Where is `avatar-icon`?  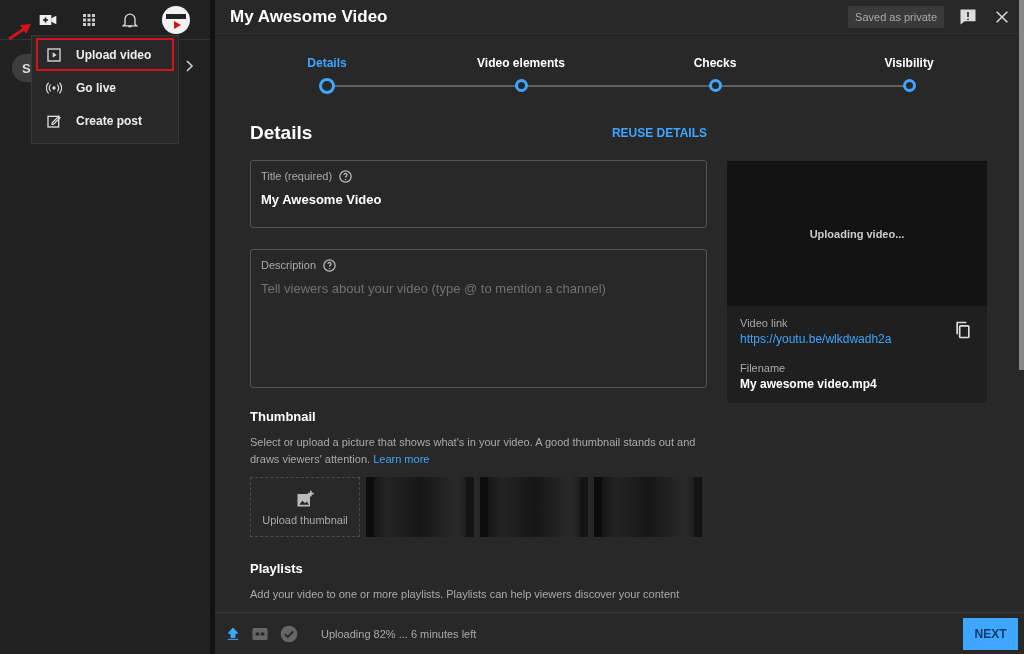
avatar-icon is located at coordinates (176, 19).